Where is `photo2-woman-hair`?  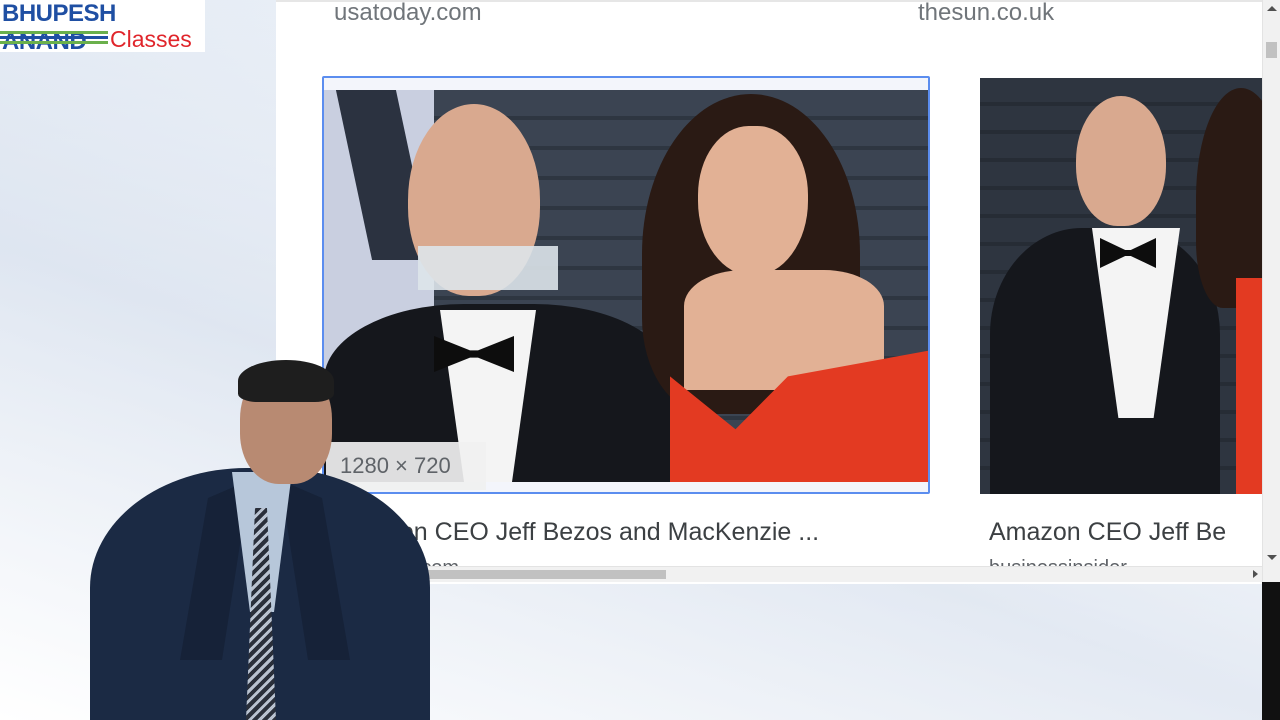 photo2-woman-hair is located at coordinates (1230, 198).